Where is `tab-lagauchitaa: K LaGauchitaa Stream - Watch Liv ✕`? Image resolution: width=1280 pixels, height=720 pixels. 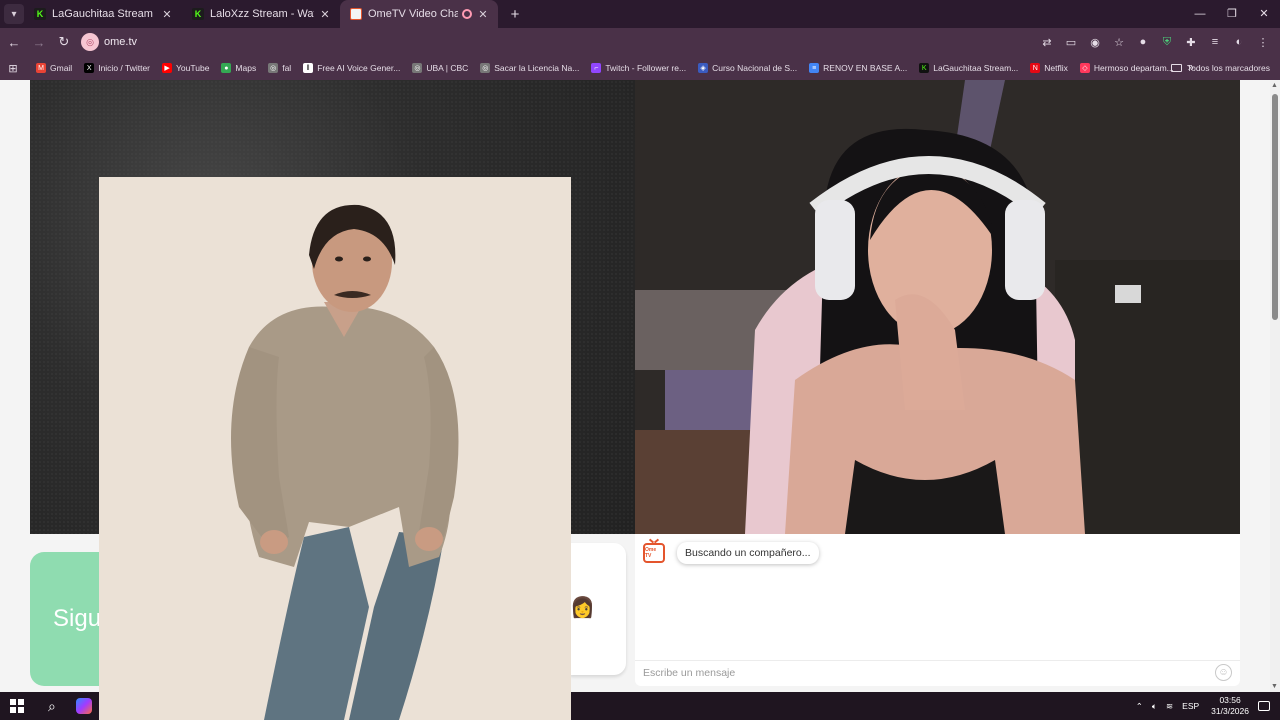 tab-lagauchitaa: K LaGauchitaa Stream - Watch Liv ✕ is located at coordinates (103, 14).